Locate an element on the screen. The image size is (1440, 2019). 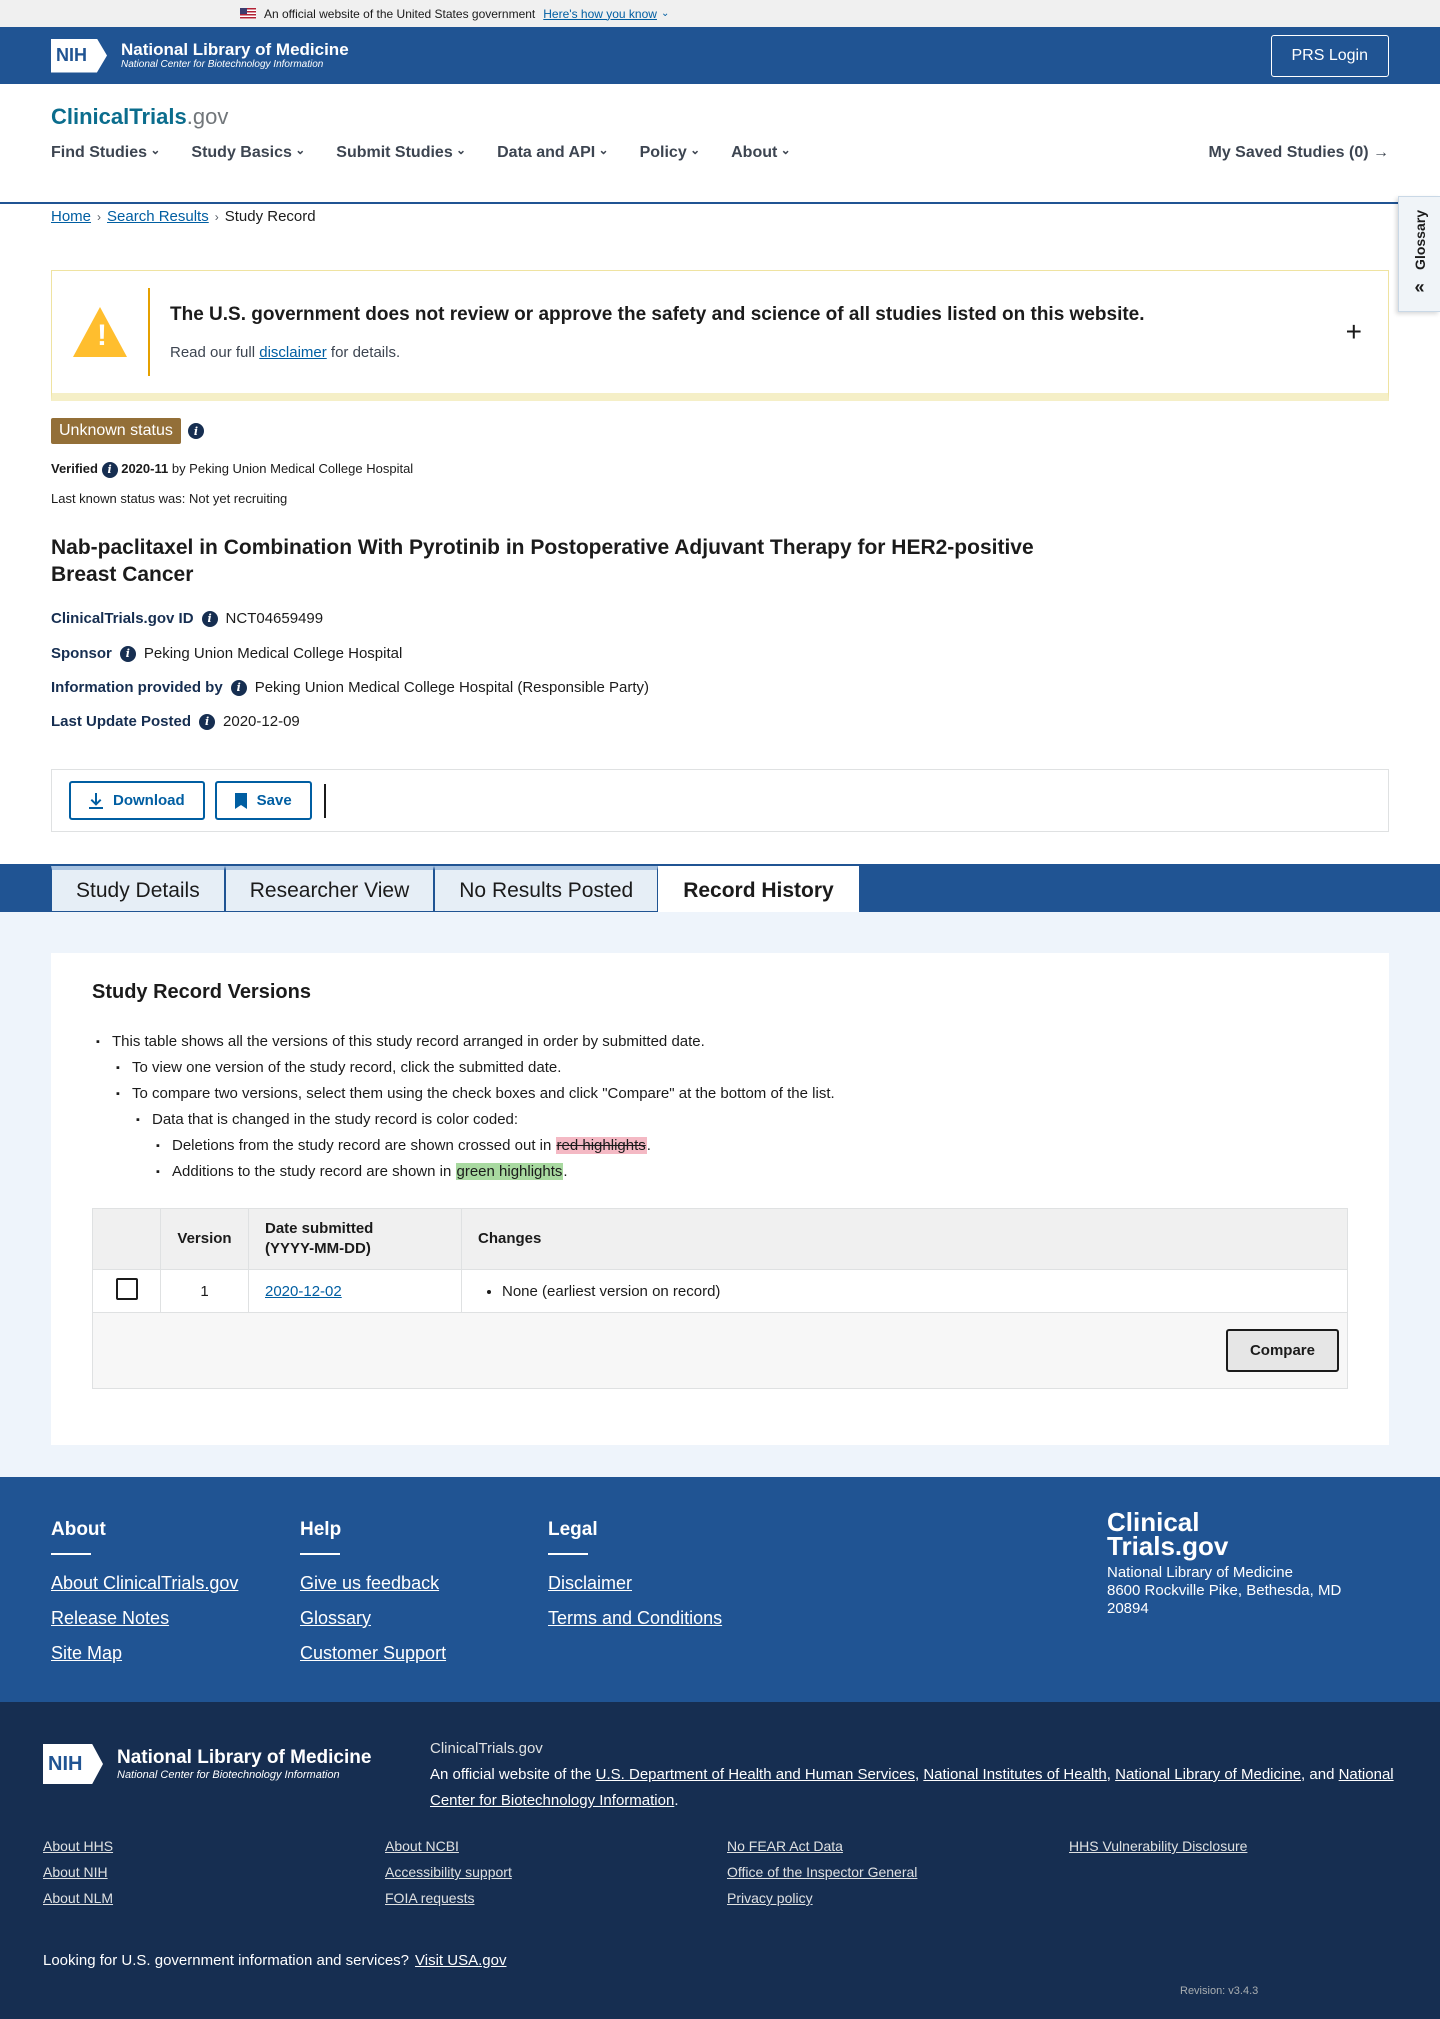
chevron-down-icon: ⌄ is located at coordinates (665, 13).